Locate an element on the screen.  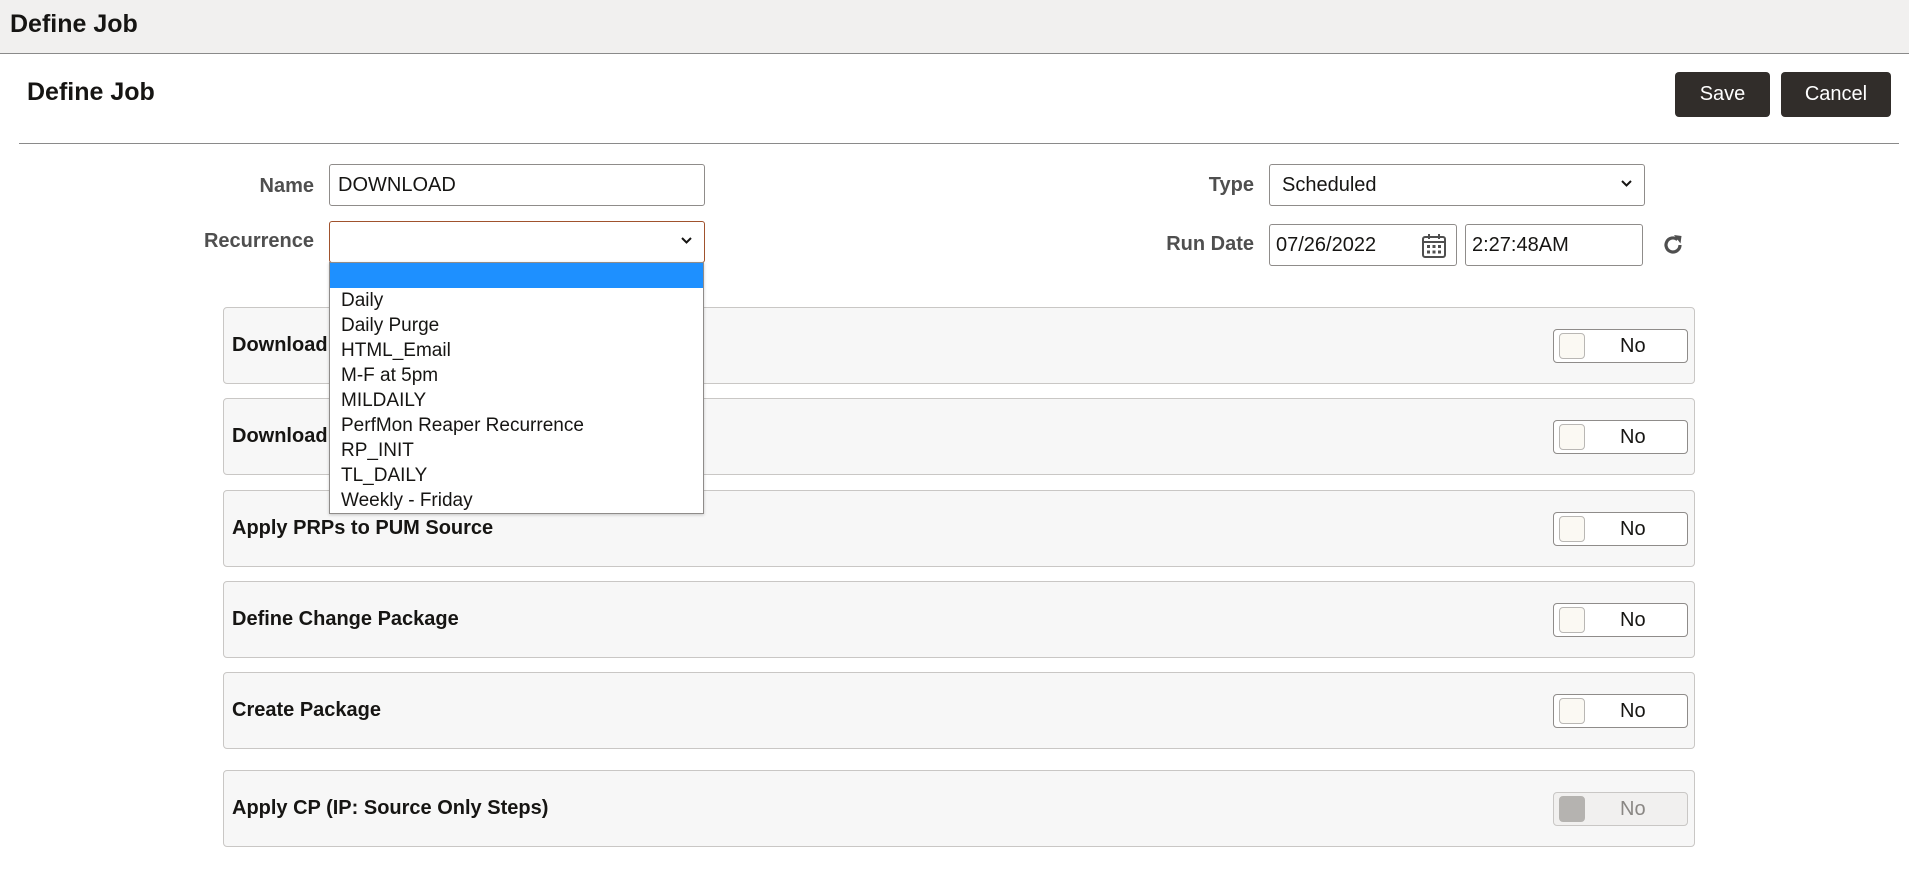
step-toggle-disabled: No is located at coordinates (1620, 809).